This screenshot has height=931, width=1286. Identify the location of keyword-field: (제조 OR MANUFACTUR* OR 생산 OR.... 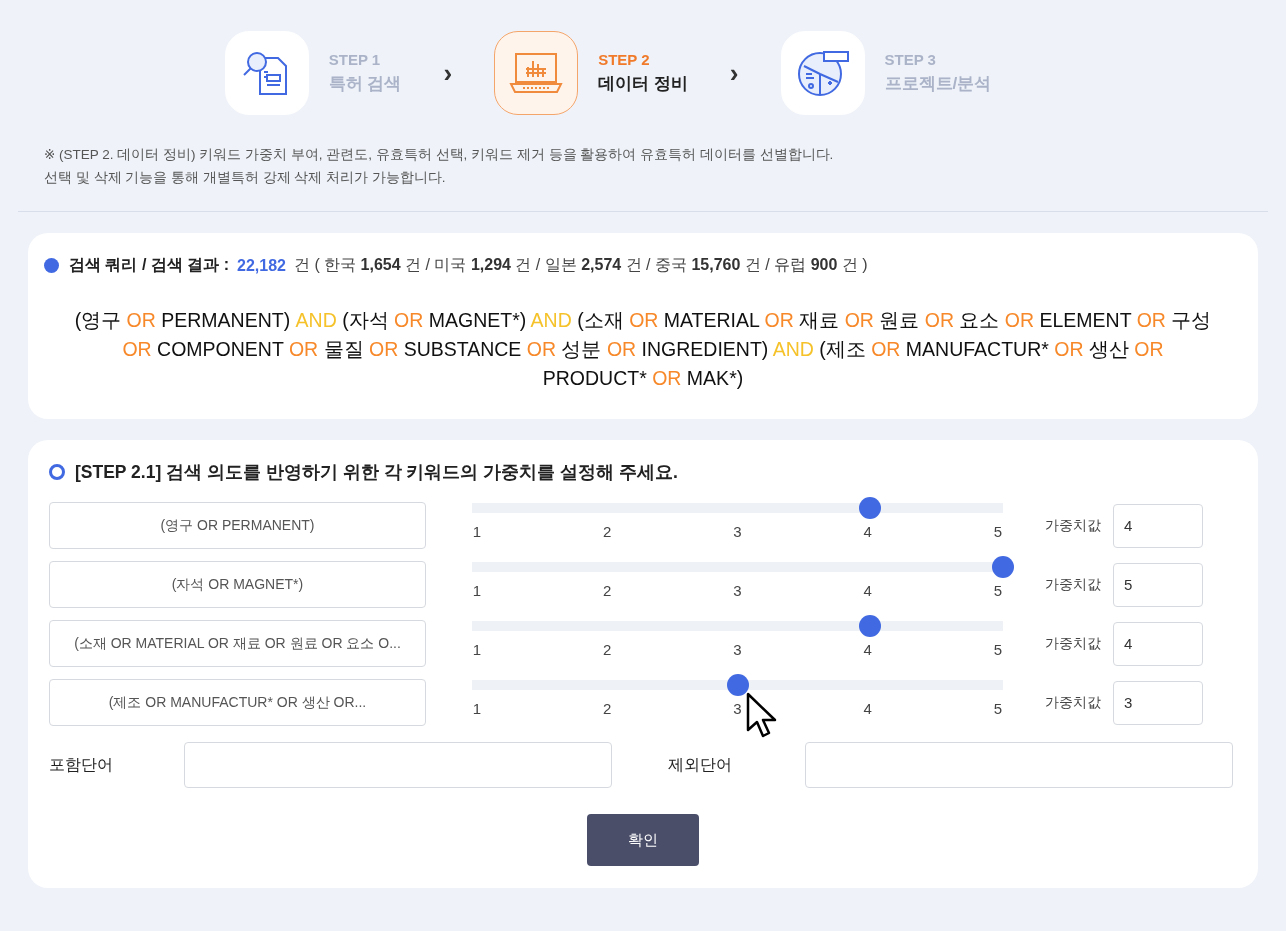
(237, 702).